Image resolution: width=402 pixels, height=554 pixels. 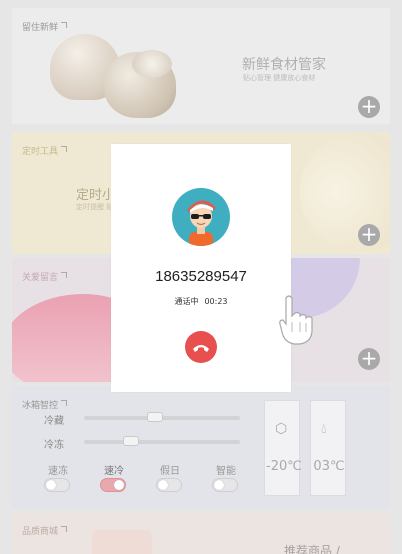 I want to click on holiday-toggle, so click(x=169, y=485).